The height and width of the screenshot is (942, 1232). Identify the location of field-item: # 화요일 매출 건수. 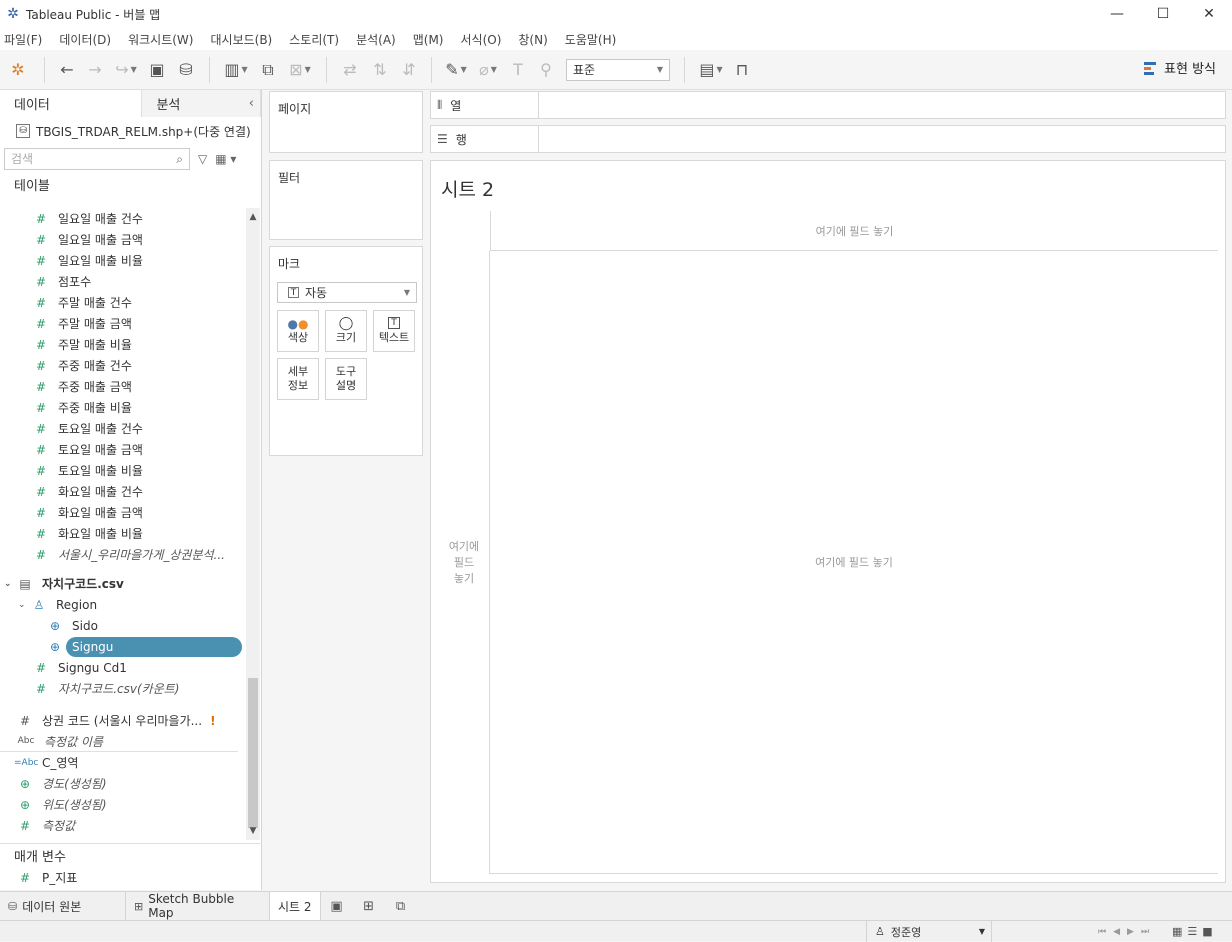
(123, 491).